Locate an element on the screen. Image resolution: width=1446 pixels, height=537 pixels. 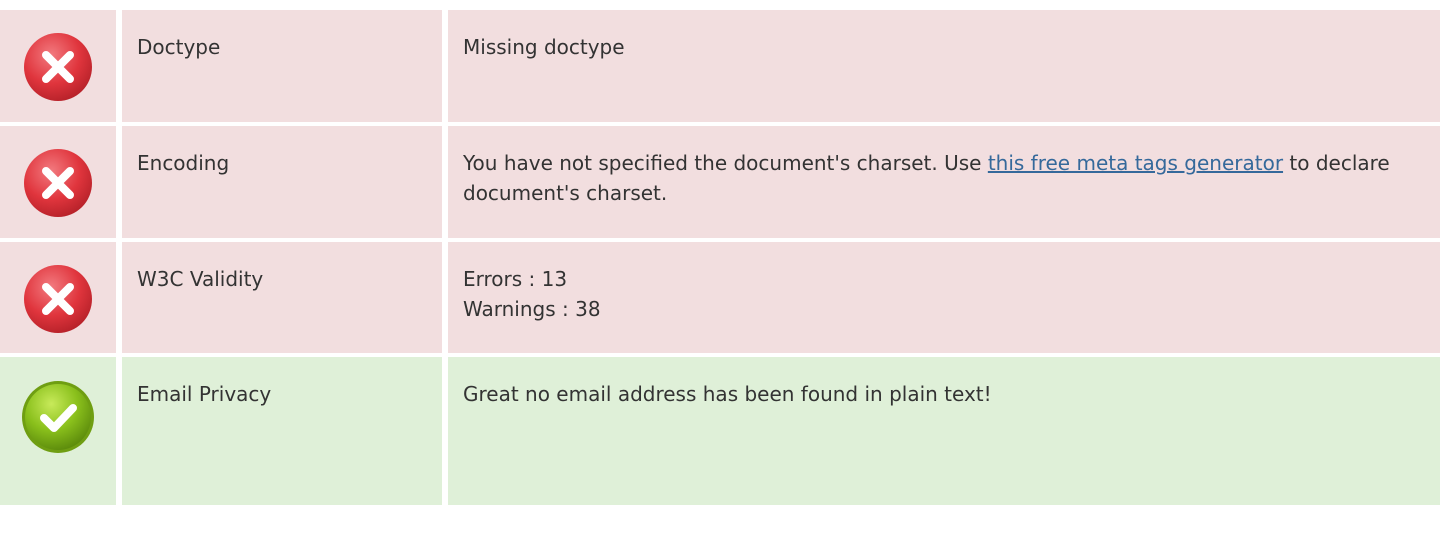
success-check-icon is located at coordinates (58, 442).